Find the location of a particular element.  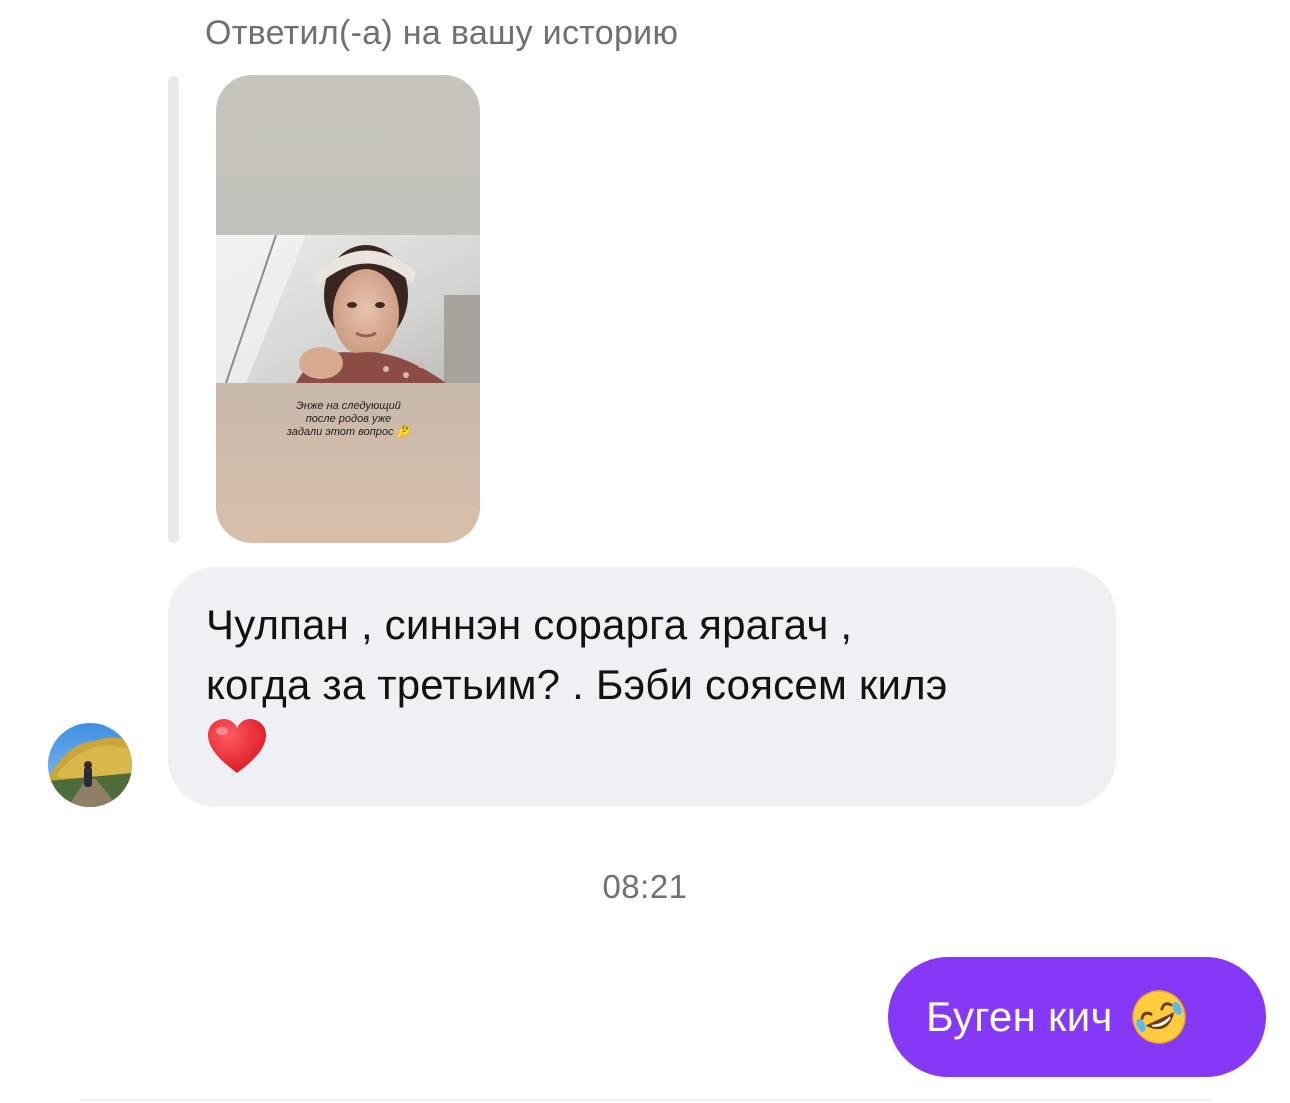

message-timestamp: 08:21 is located at coordinates (645, 886).